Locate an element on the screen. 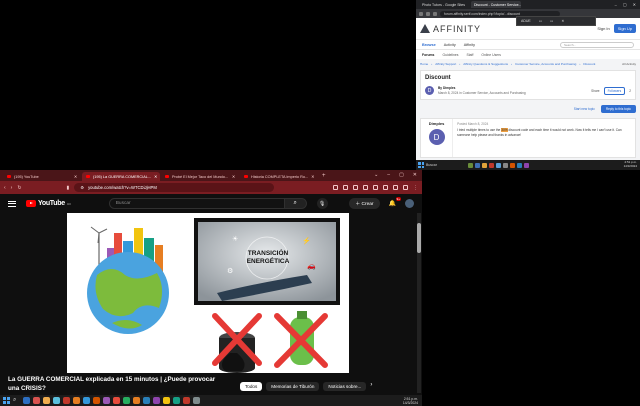 The height and width of the screenshot is (406, 640). topic-author: By Dimples is located at coordinates (446, 88).